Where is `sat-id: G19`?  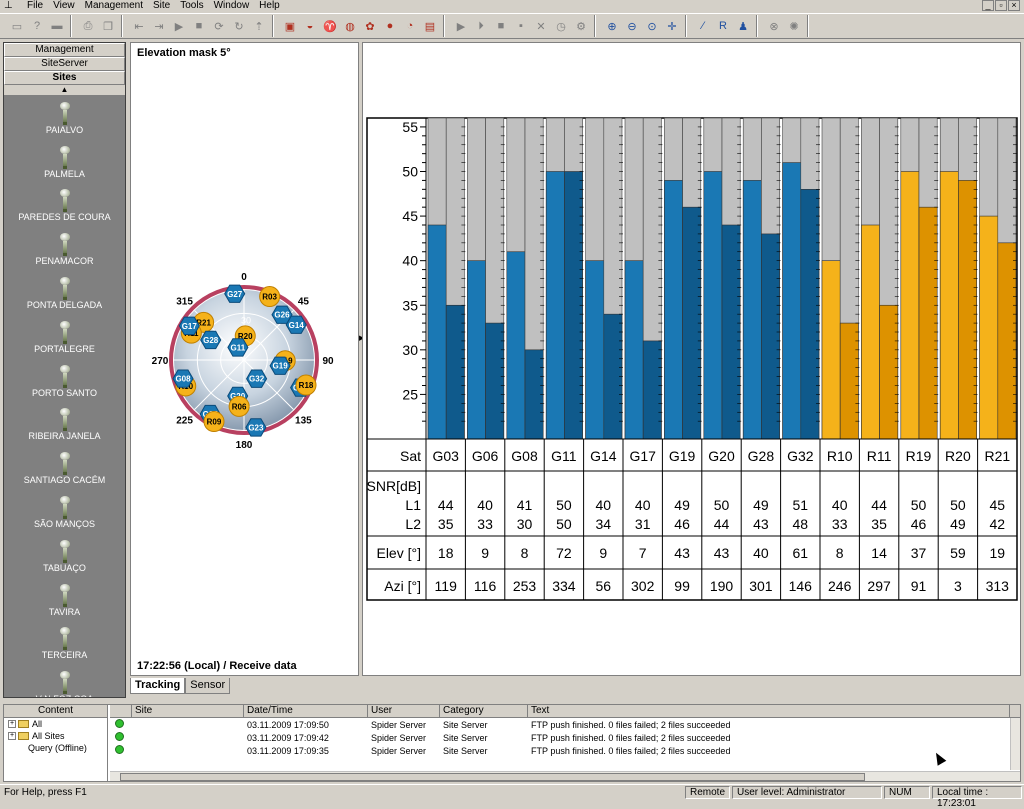
sat-id: G19 is located at coordinates (682, 456).